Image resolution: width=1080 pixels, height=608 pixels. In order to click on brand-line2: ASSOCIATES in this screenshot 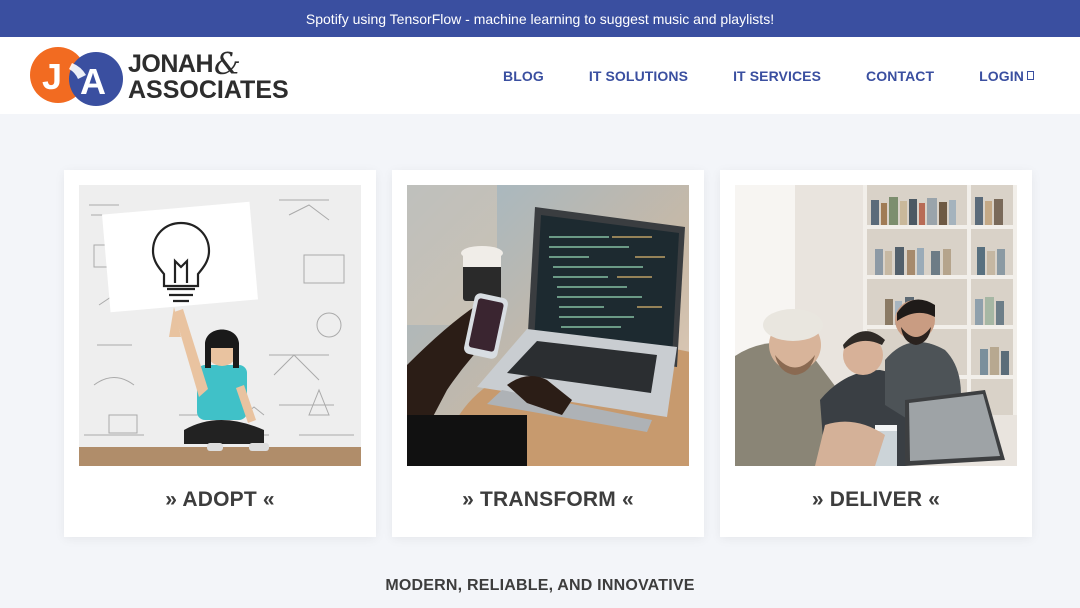, I will do `click(208, 90)`.